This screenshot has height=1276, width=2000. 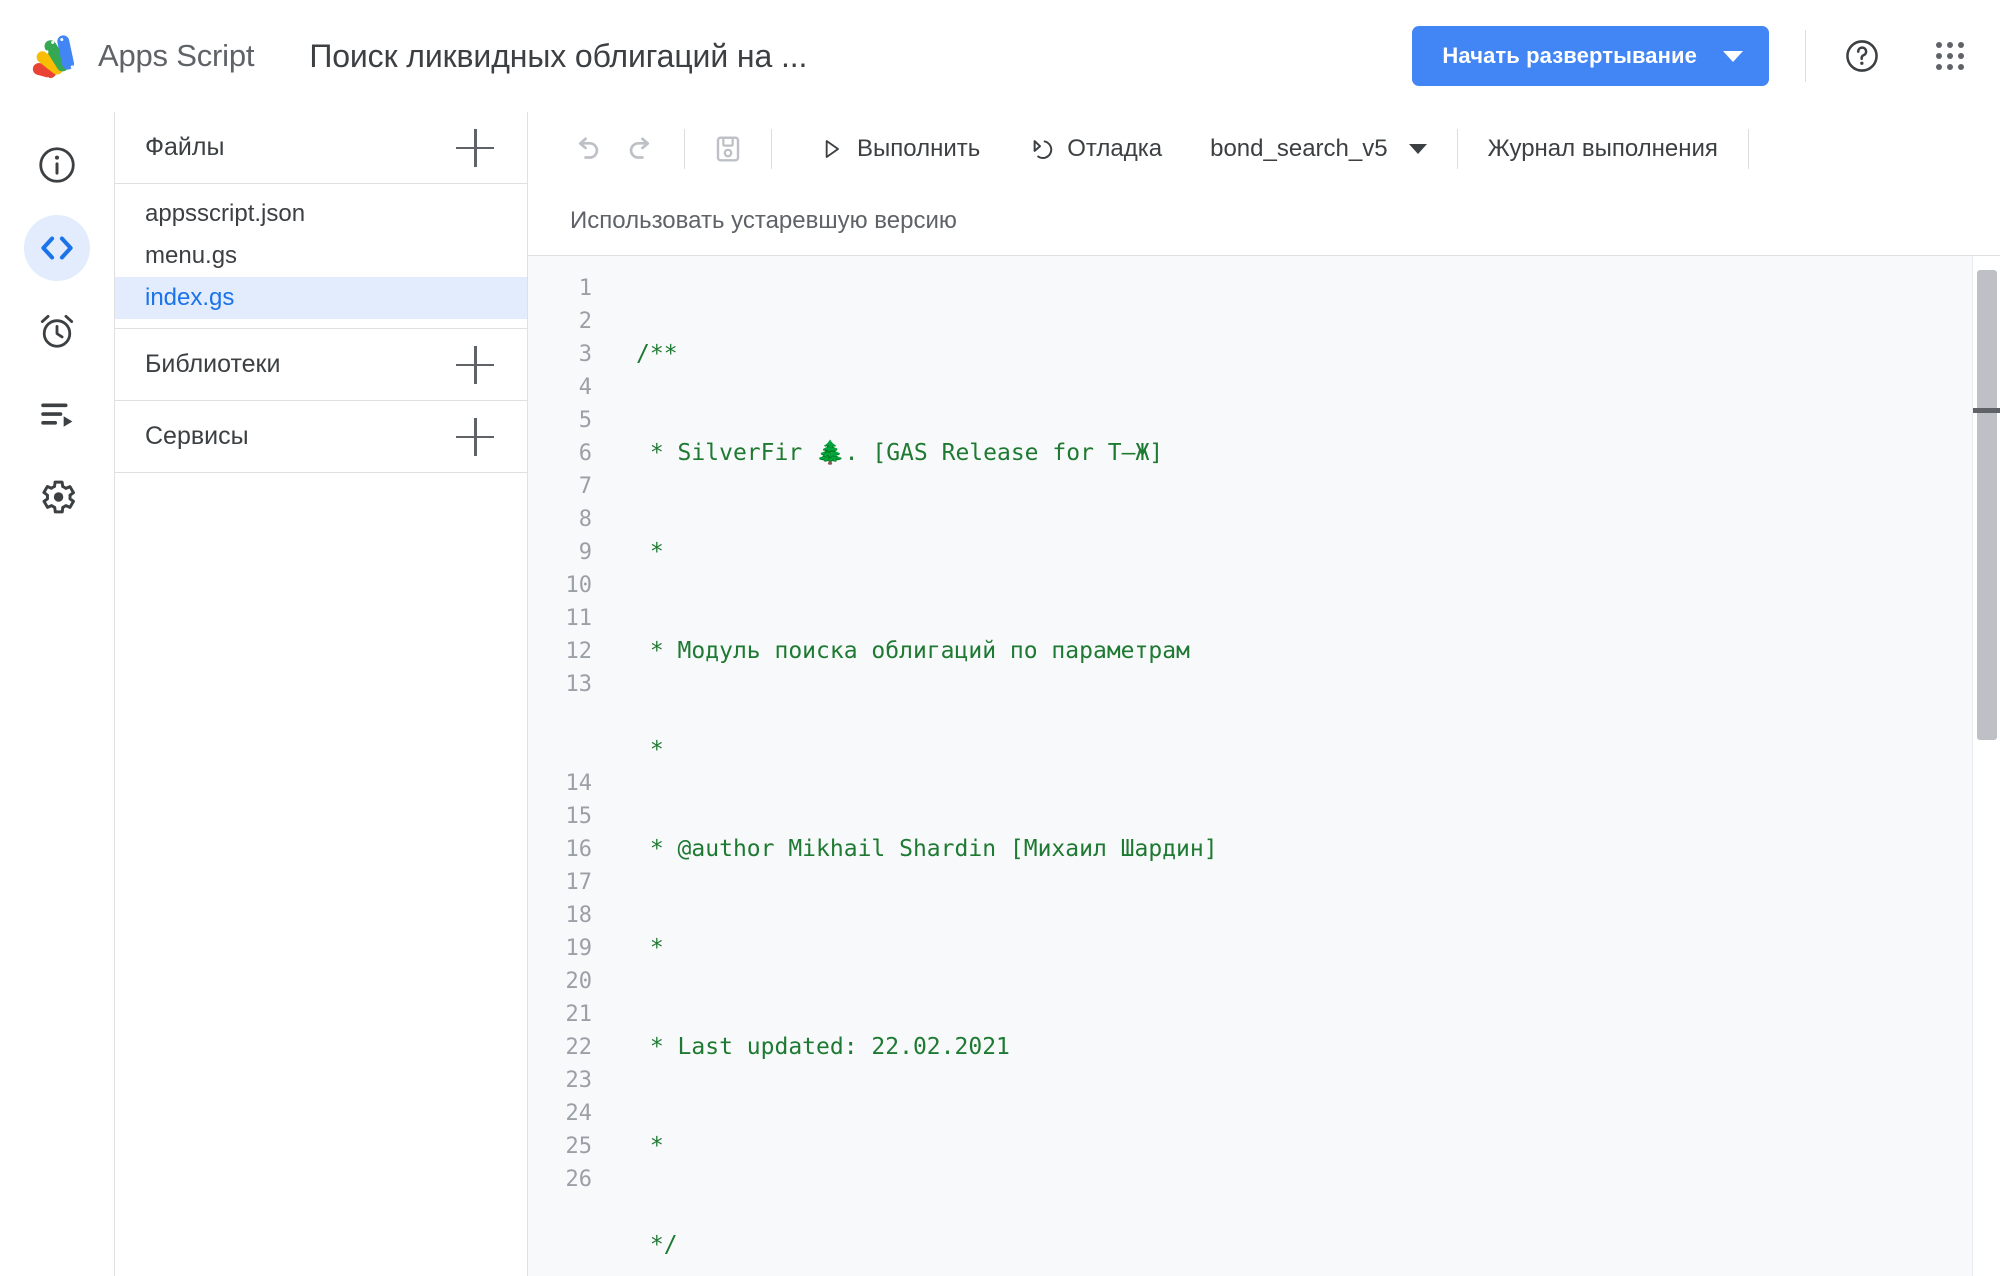 What do you see at coordinates (1986, 410) in the screenshot?
I see `scrollbar-marker` at bounding box center [1986, 410].